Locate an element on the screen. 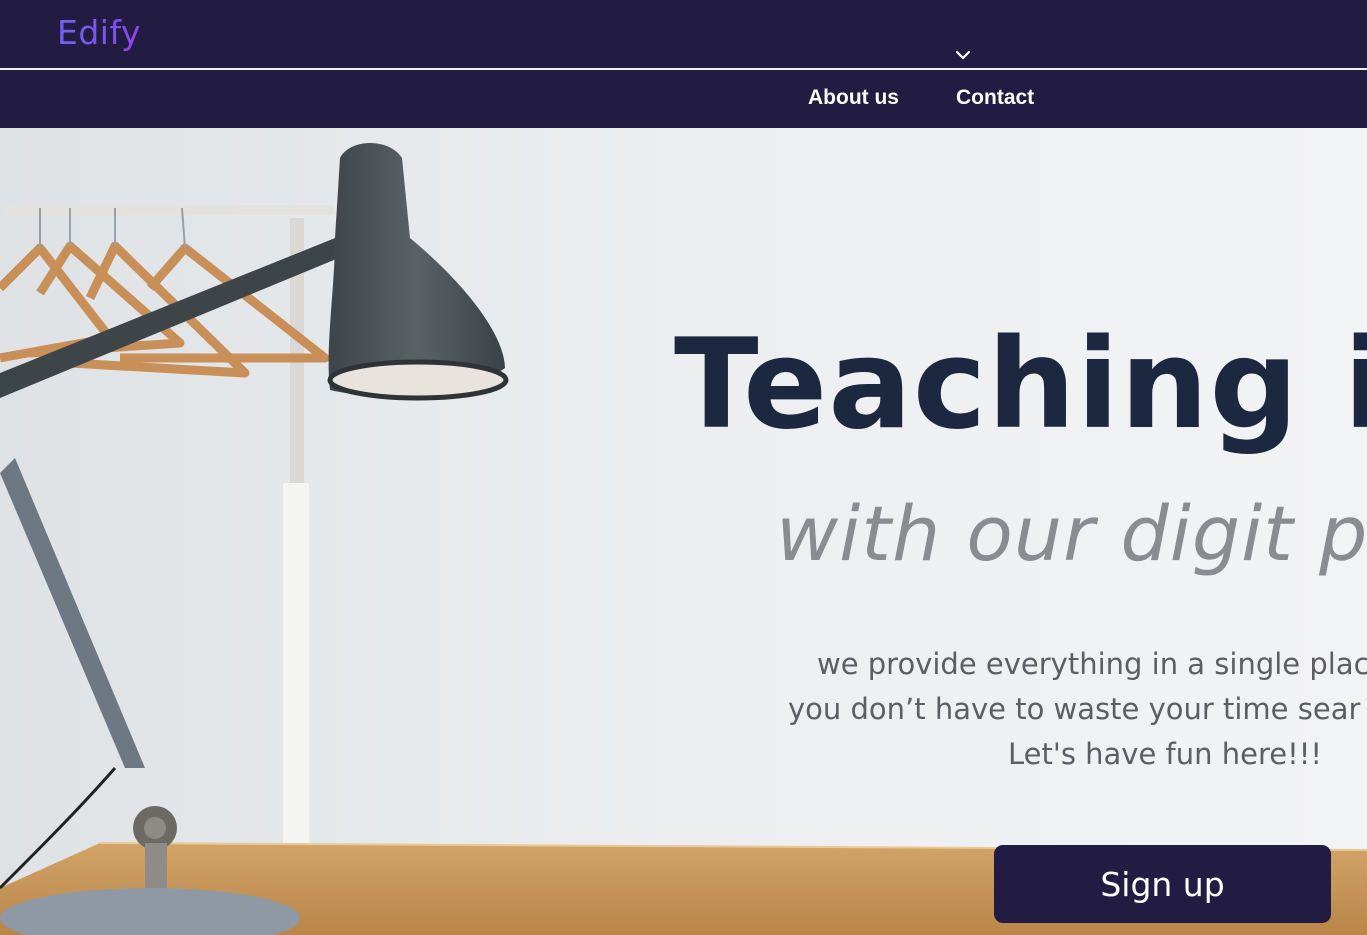  sign-up-button: Sign up is located at coordinates (1162, 884).